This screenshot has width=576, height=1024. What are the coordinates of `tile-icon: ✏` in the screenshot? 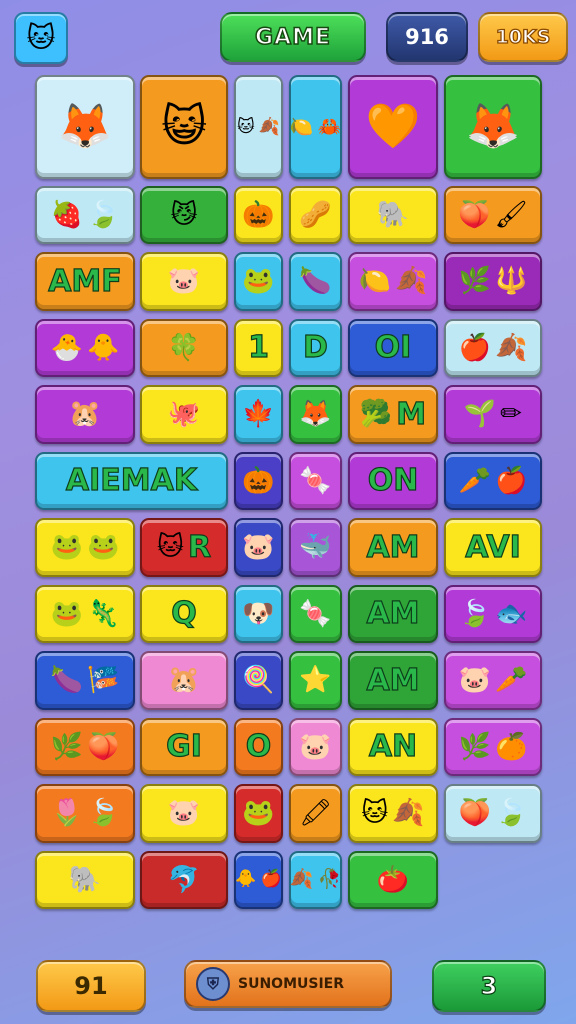 It's located at (511, 414).